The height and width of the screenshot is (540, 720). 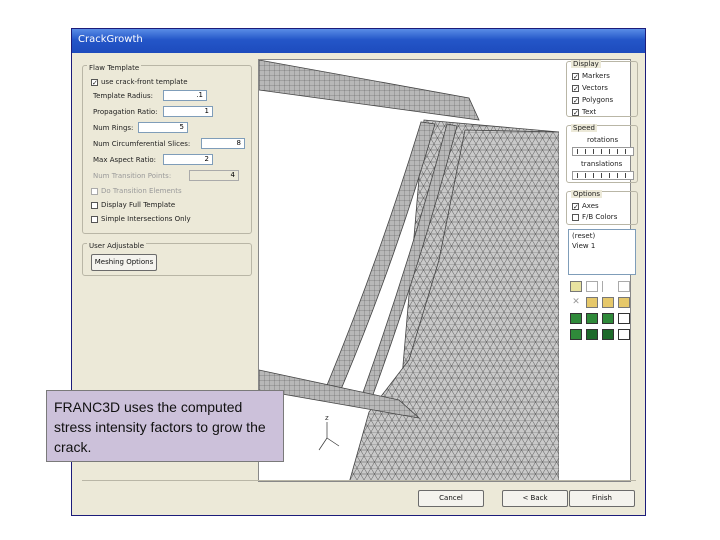 I want to click on user-adjustable-label: User Adjustable, so click(x=117, y=246).